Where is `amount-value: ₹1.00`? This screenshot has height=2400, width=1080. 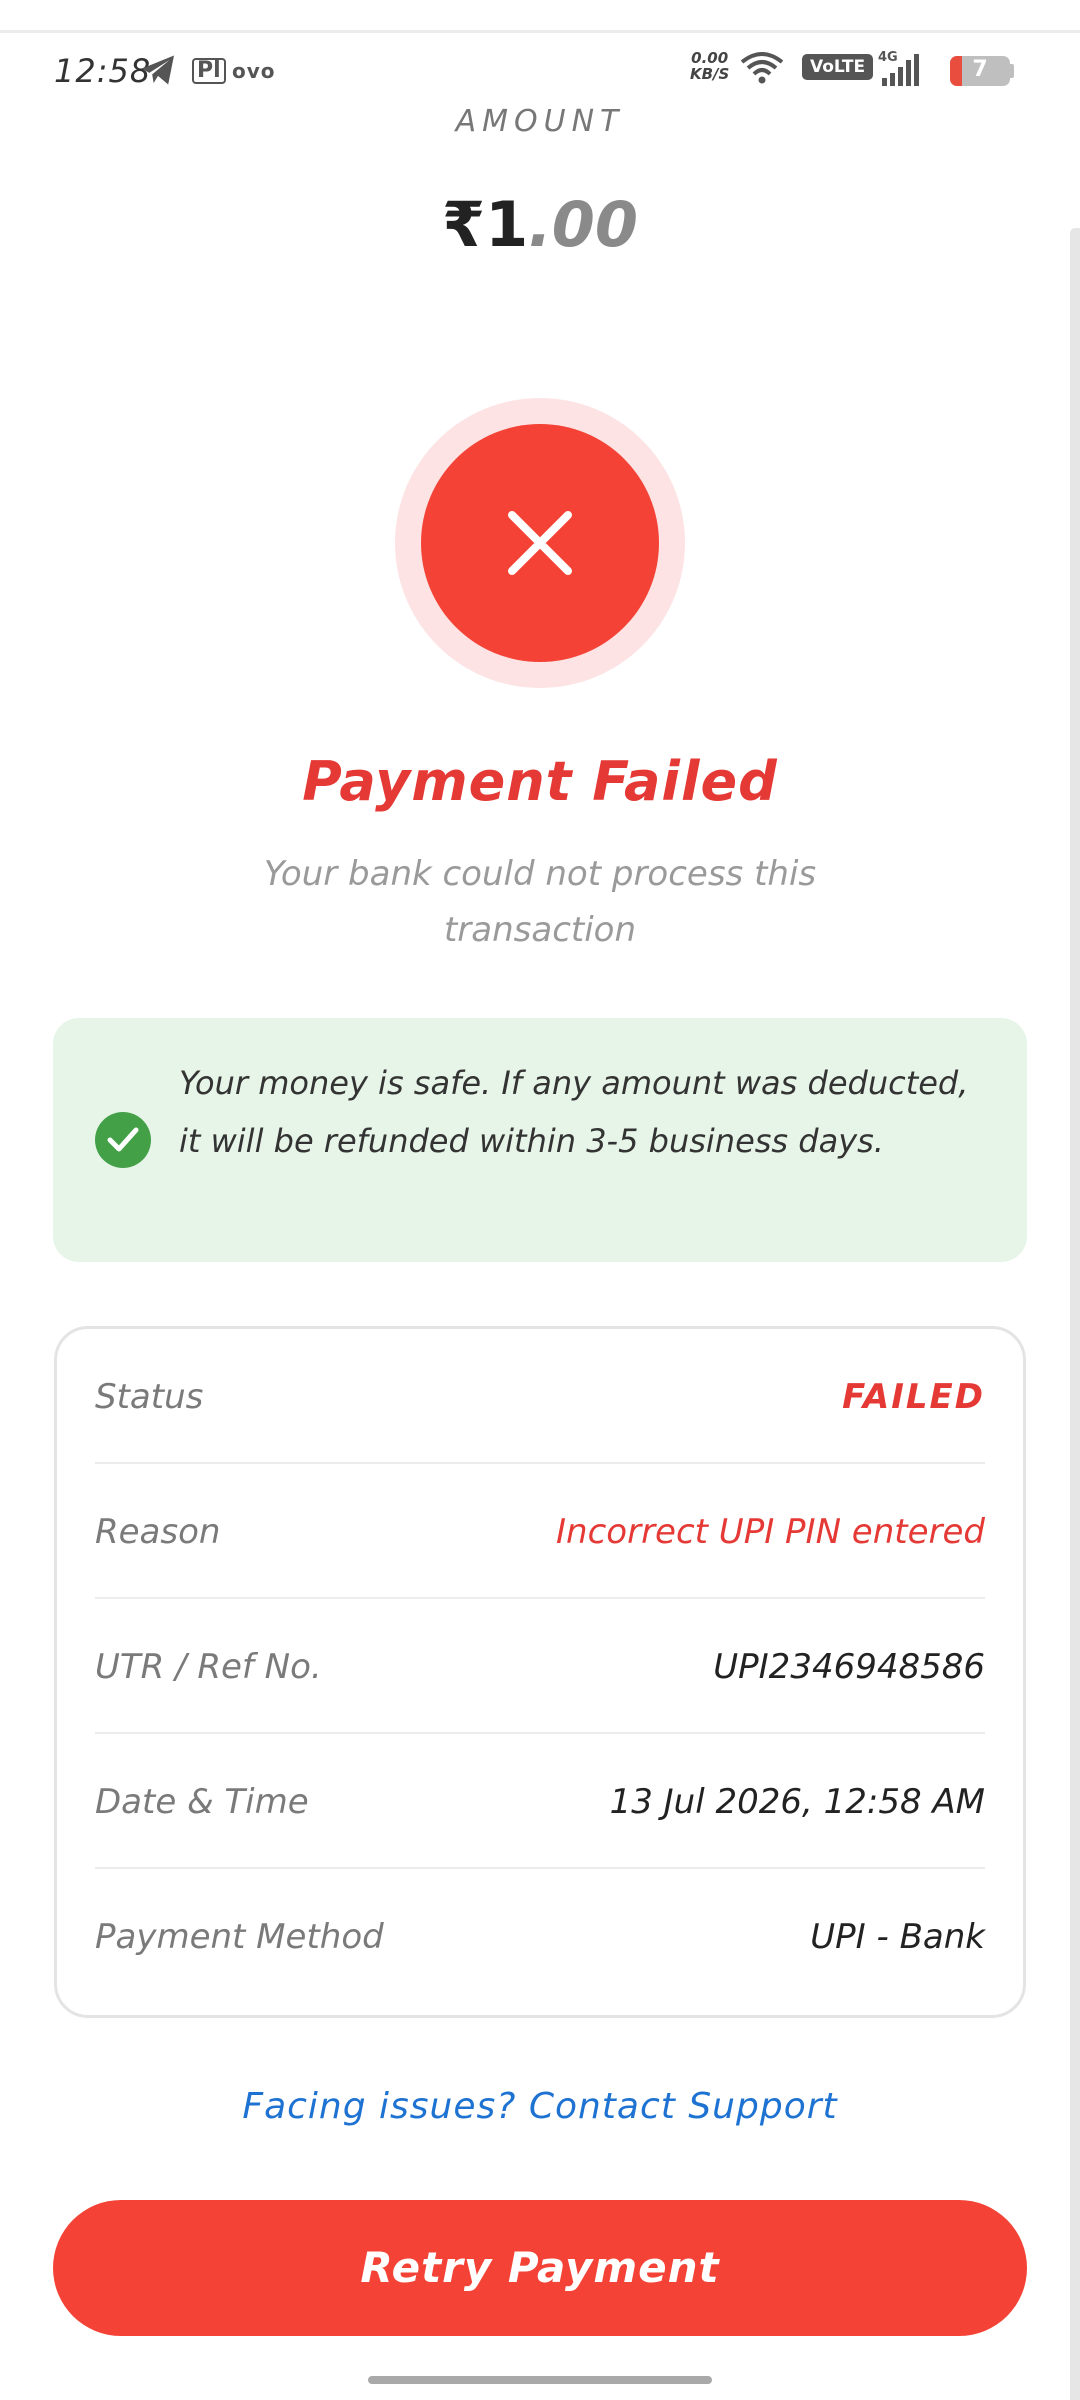 amount-value: ₹1.00 is located at coordinates (540, 224).